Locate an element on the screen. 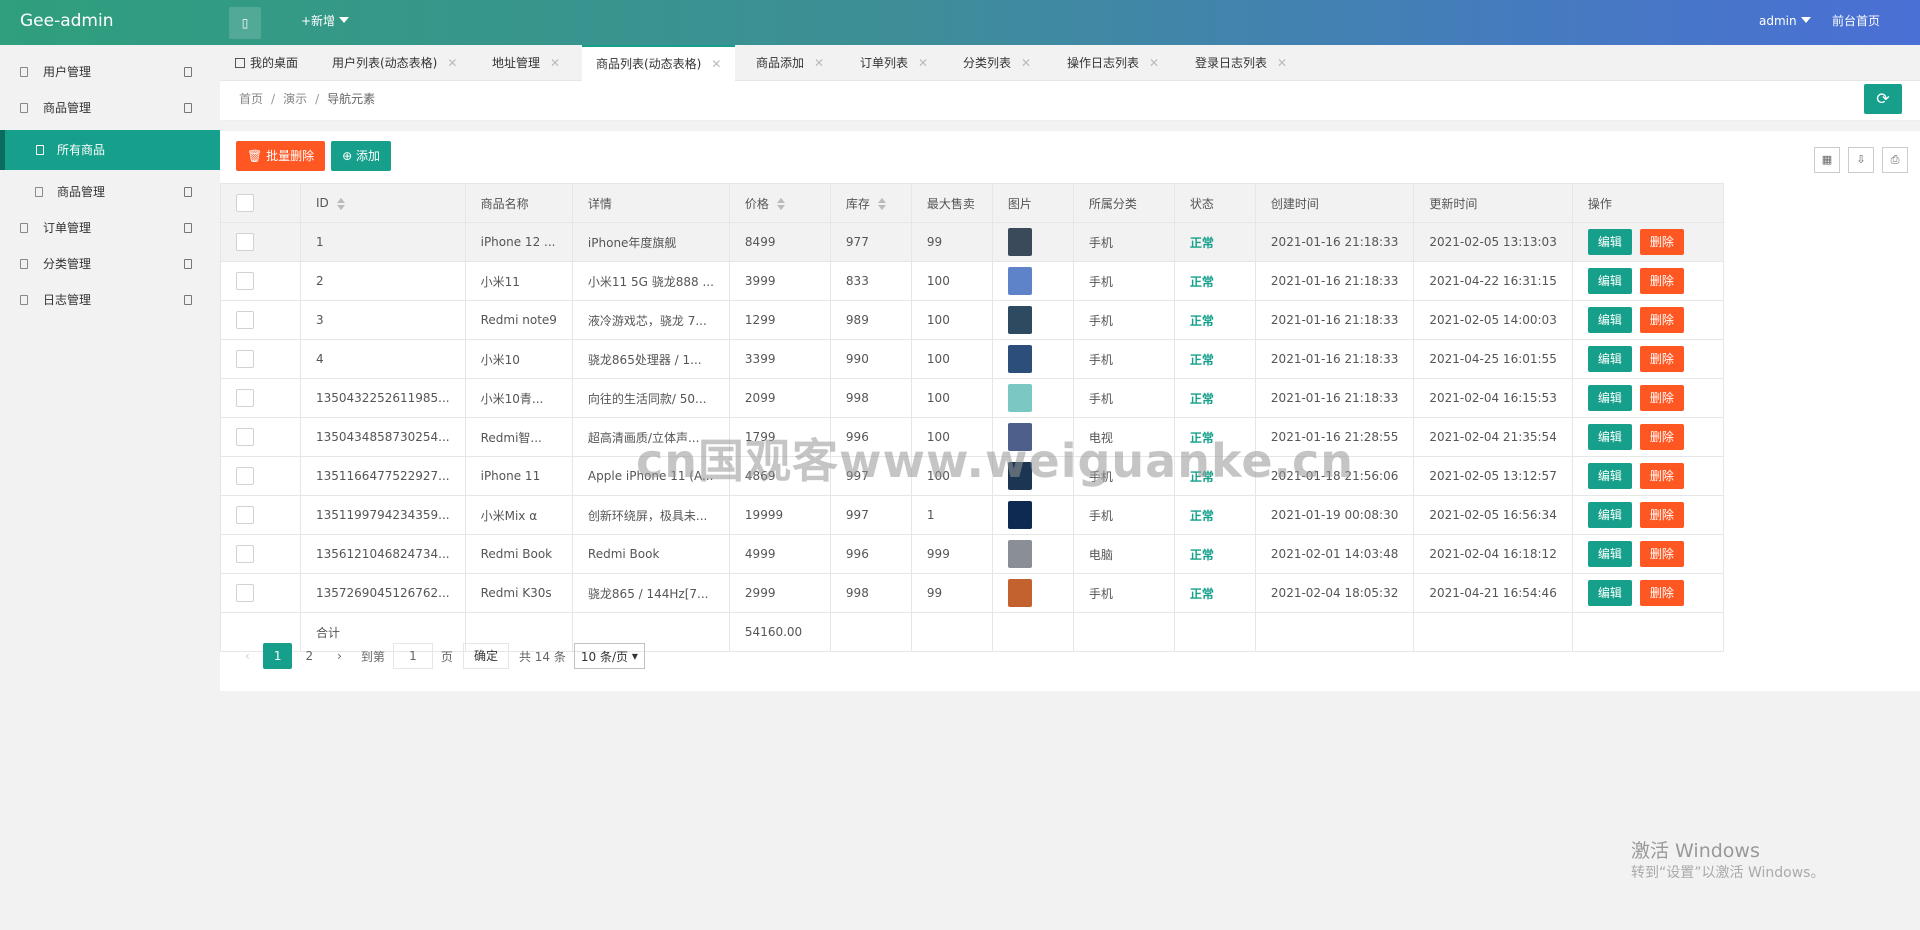  sidebar-toggle-button: ▯ is located at coordinates (245, 23).